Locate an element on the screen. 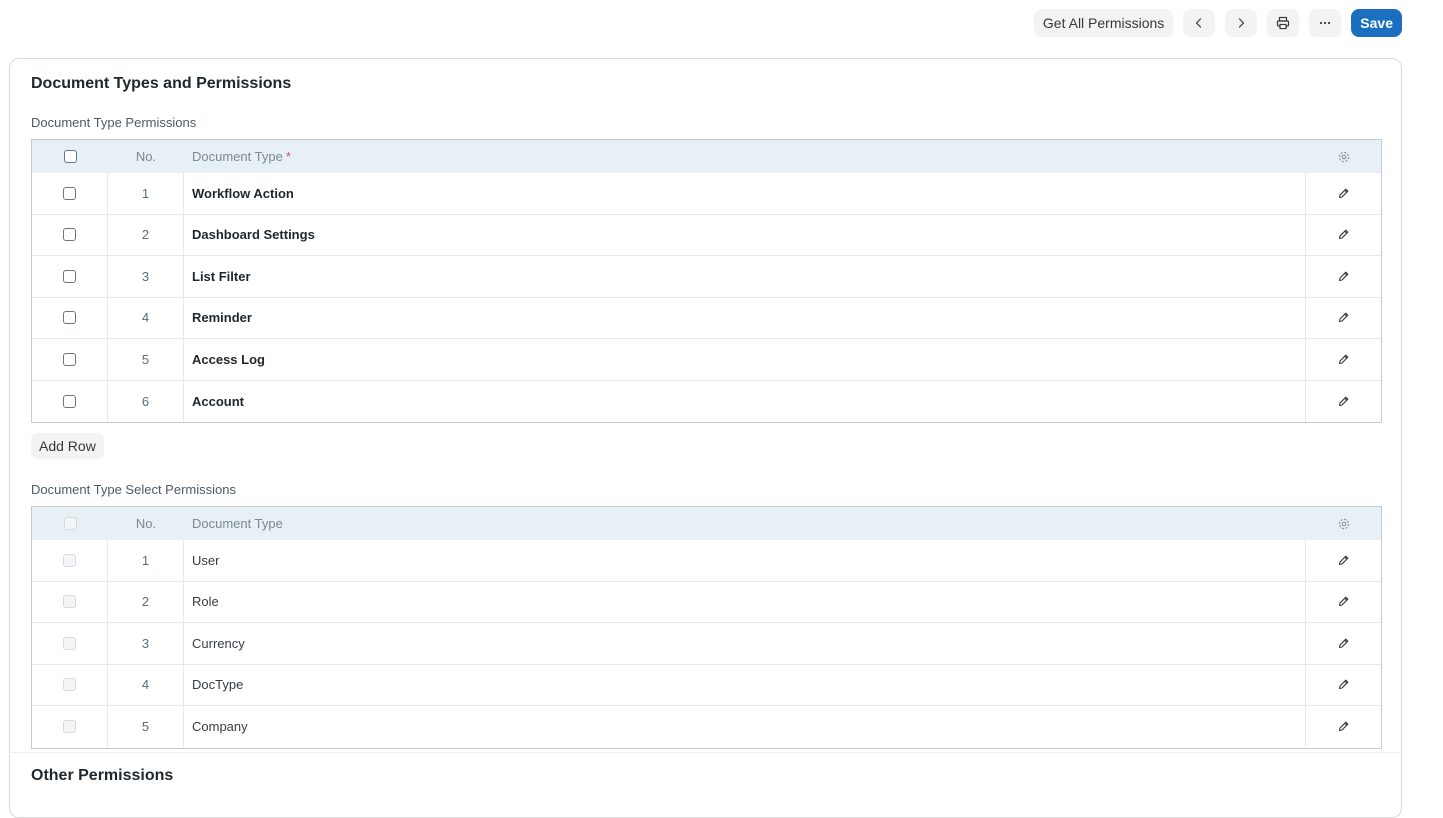 The width and height of the screenshot is (1443, 818). section-title-other-permissions: Other Permissions is located at coordinates (102, 775).